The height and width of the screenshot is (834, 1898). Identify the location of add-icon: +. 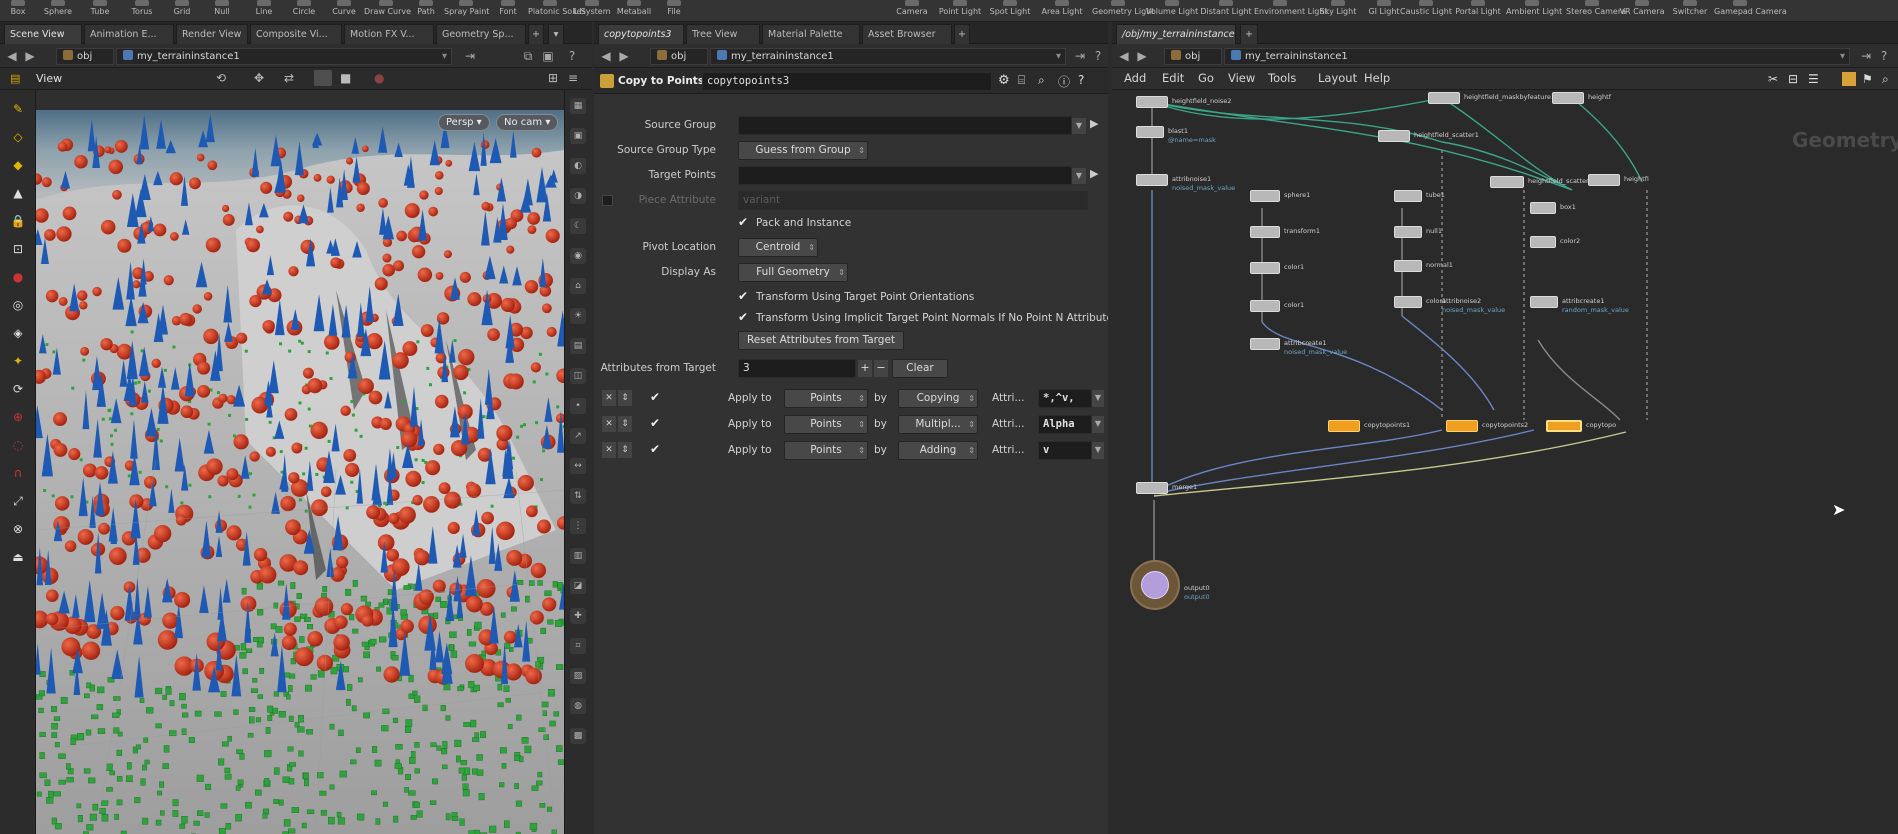
(865, 368).